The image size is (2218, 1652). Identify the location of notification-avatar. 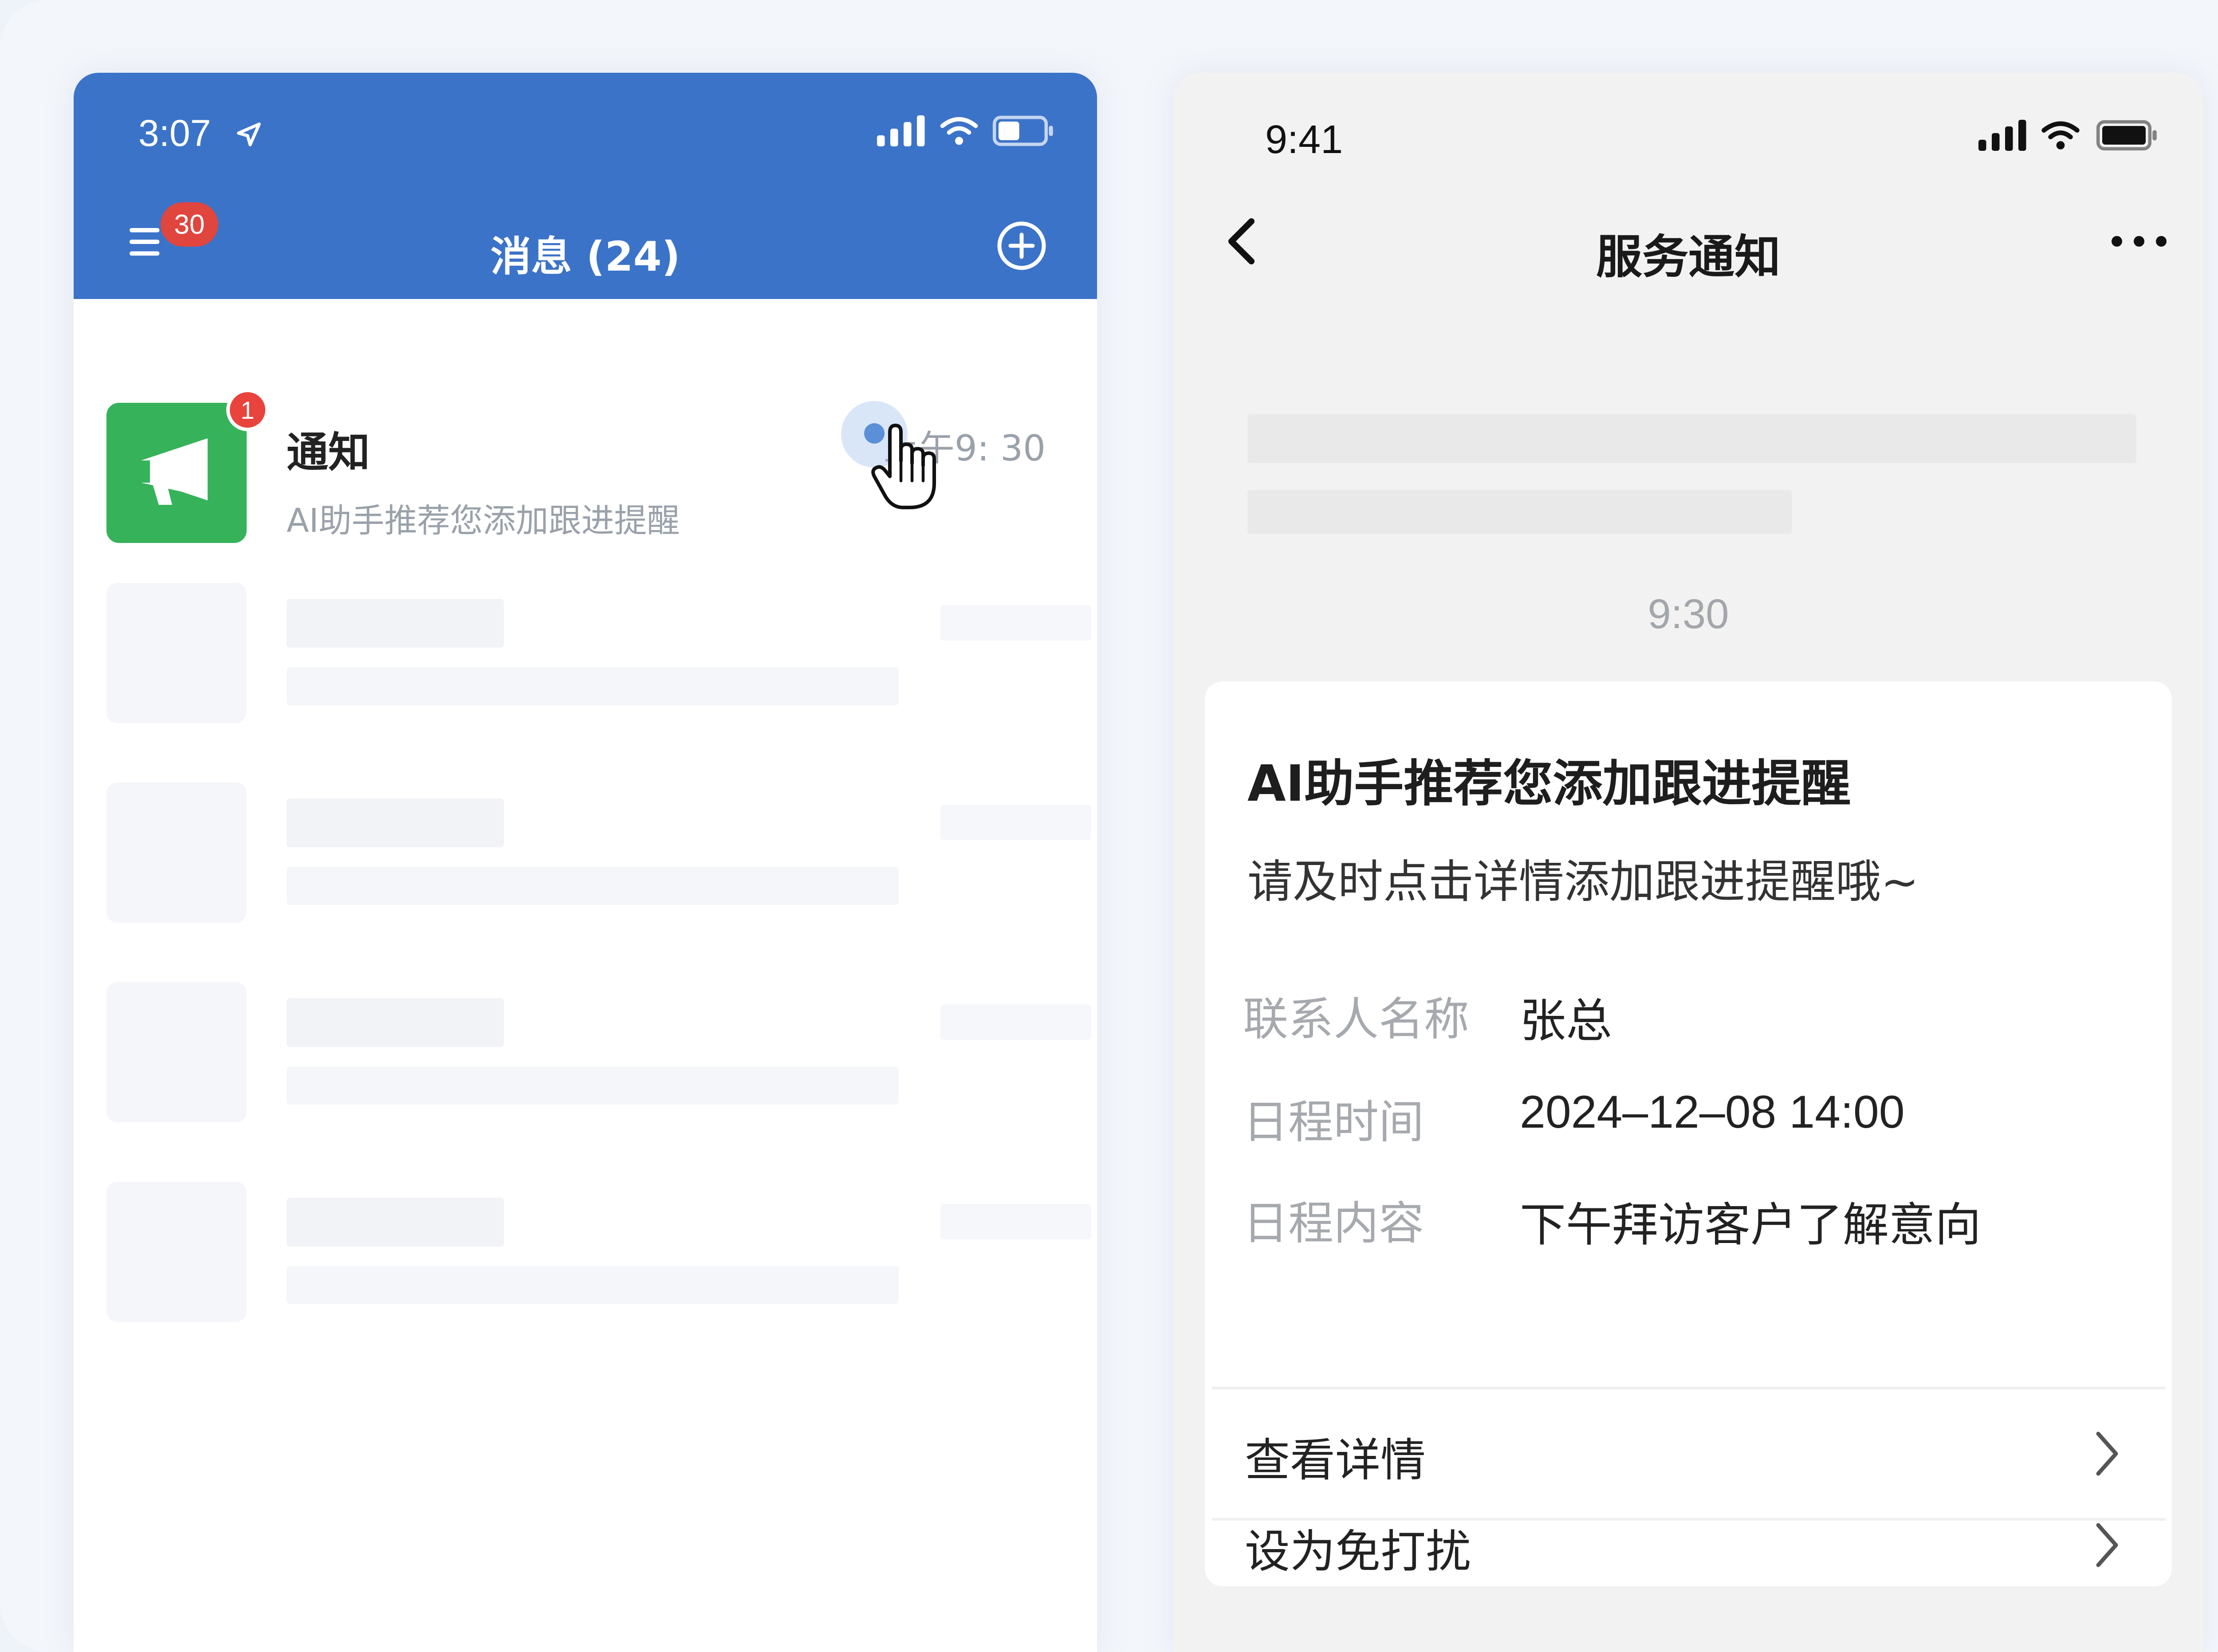
(176, 473).